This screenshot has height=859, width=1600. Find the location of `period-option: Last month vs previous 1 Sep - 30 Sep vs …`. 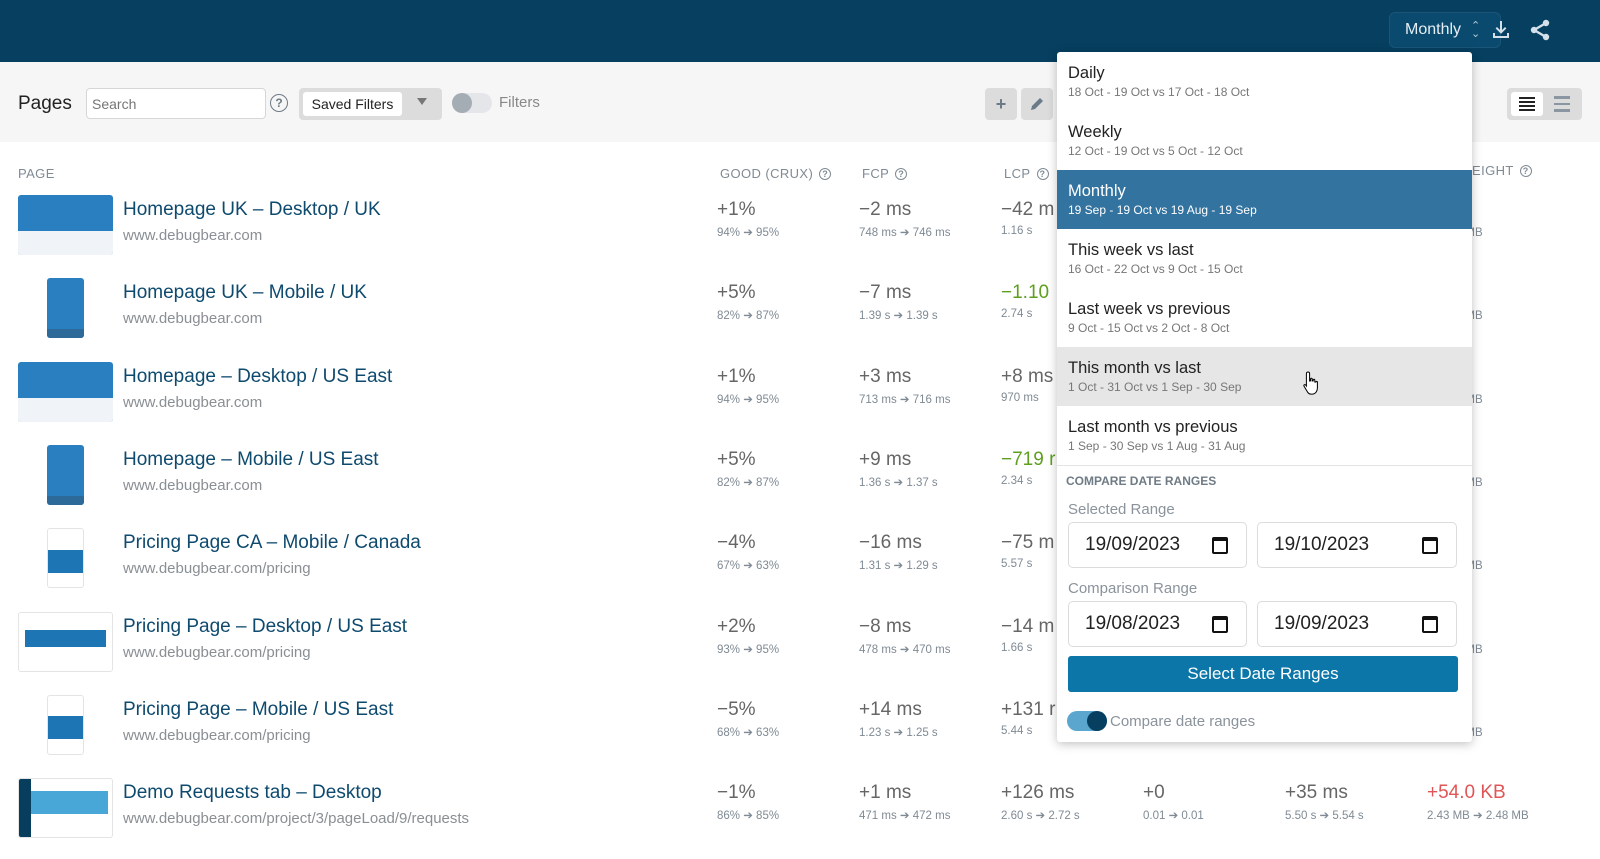

period-option: Last month vs previous 1 Sep - 30 Sep vs … is located at coordinates (1264, 435).